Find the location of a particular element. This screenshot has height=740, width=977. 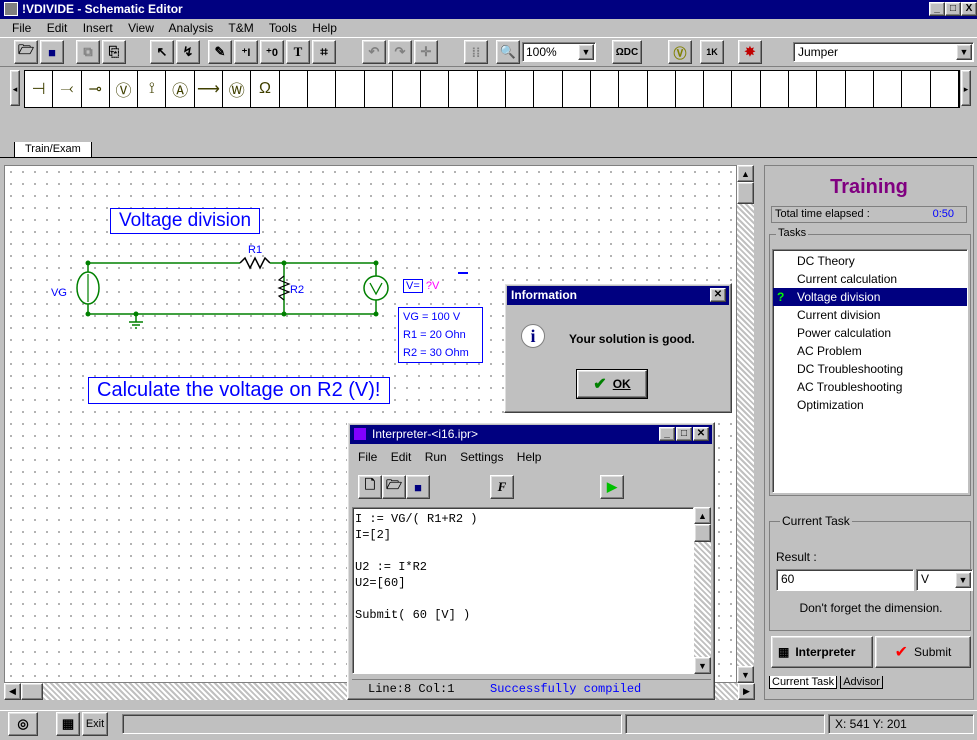

menu-view: View is located at coordinates (141, 28).